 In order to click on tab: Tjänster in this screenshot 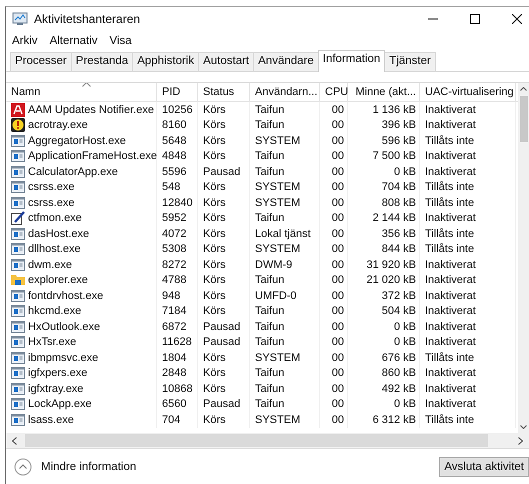, I will do `click(410, 61)`.